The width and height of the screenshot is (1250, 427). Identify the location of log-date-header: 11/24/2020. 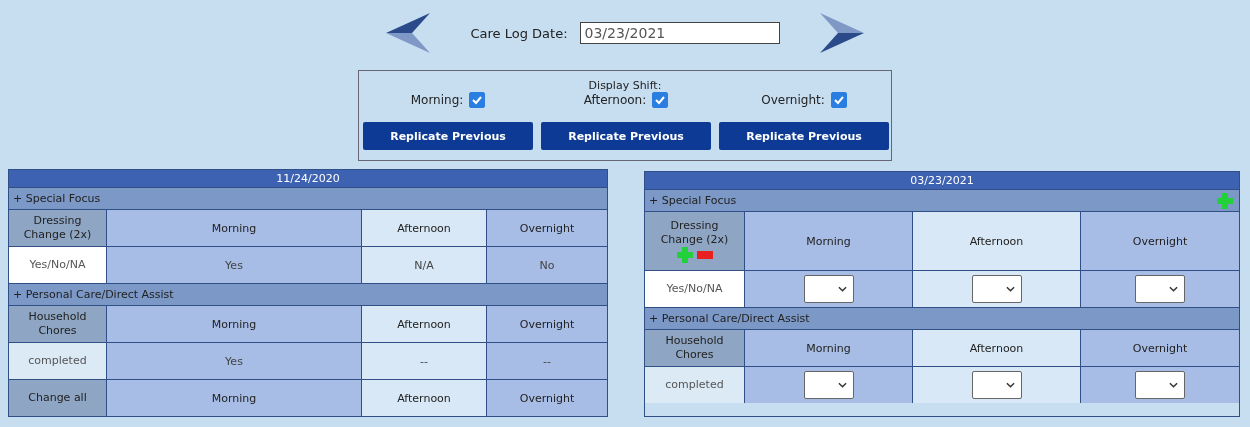
(308, 178).